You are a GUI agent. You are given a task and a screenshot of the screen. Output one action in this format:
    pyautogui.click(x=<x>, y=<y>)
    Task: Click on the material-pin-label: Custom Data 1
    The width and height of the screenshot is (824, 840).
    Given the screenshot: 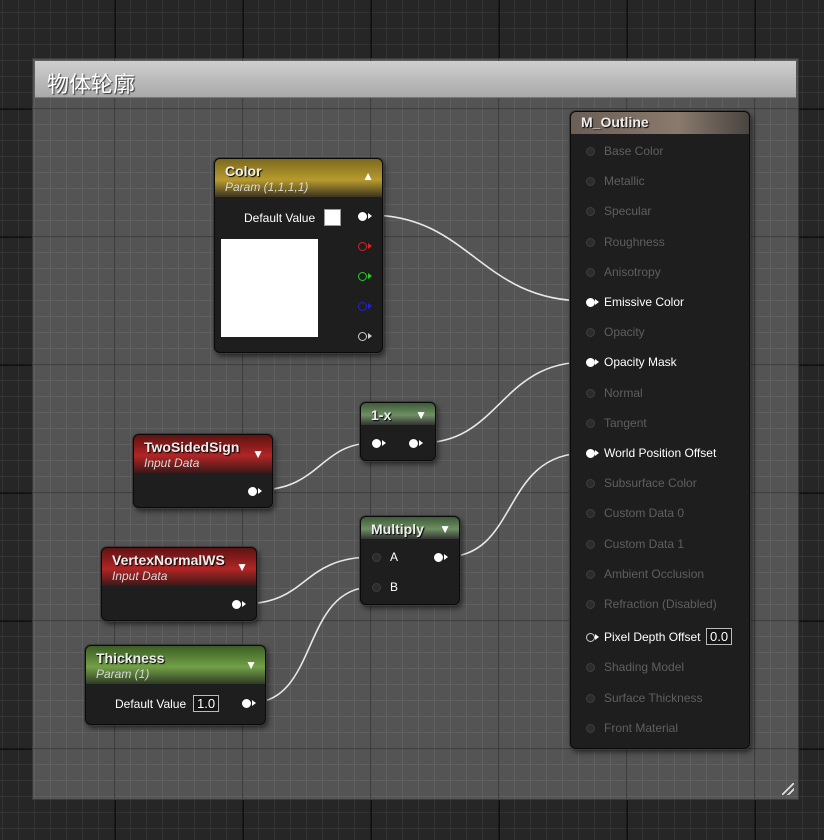 What is the action you would take?
    pyautogui.click(x=644, y=543)
    